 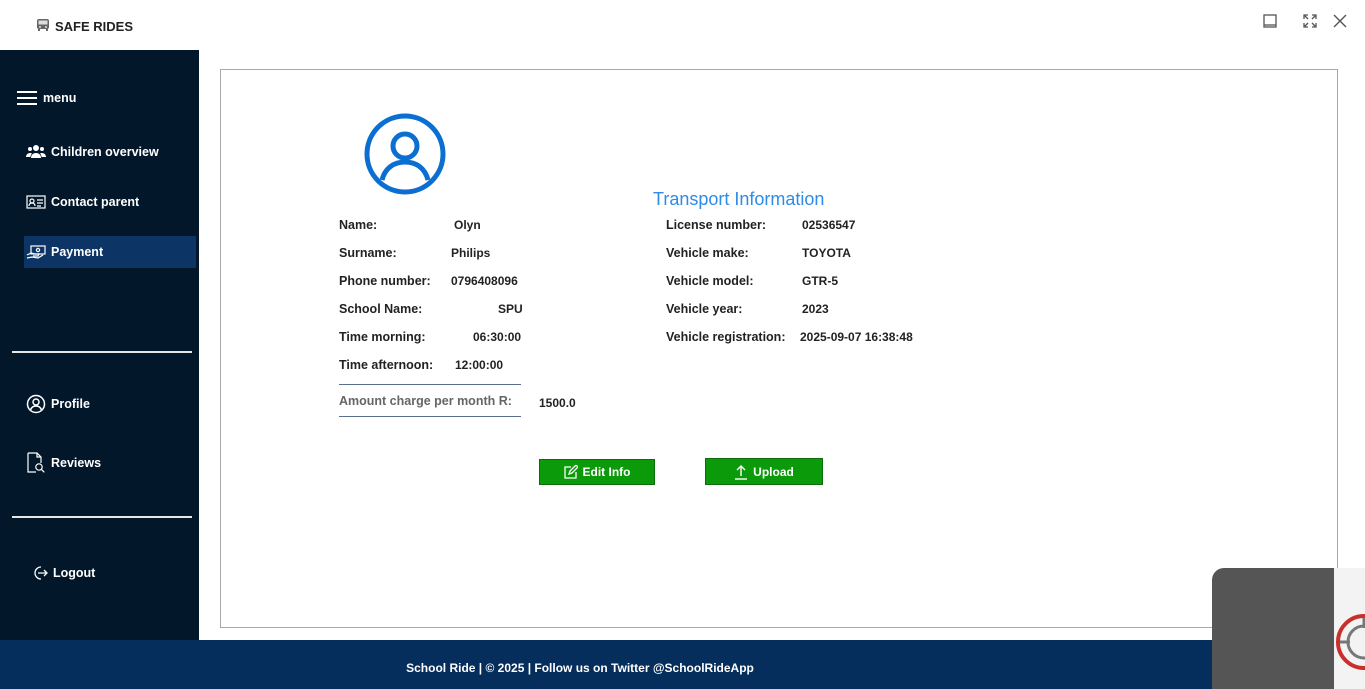 I want to click on vehicle-make-label: Vehicle make:, so click(x=707, y=253).